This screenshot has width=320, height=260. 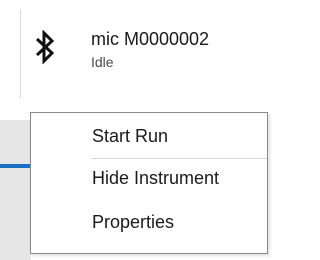 I want to click on background-panel, so click(x=15, y=190).